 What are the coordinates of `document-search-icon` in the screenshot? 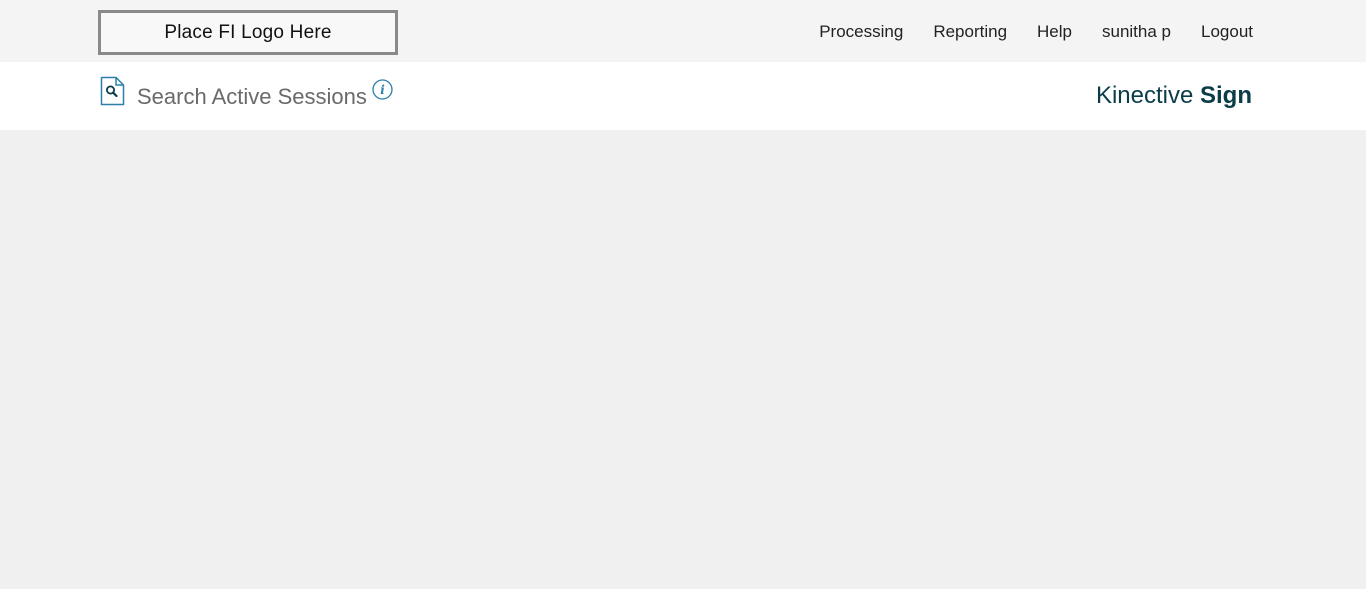 It's located at (112, 91).